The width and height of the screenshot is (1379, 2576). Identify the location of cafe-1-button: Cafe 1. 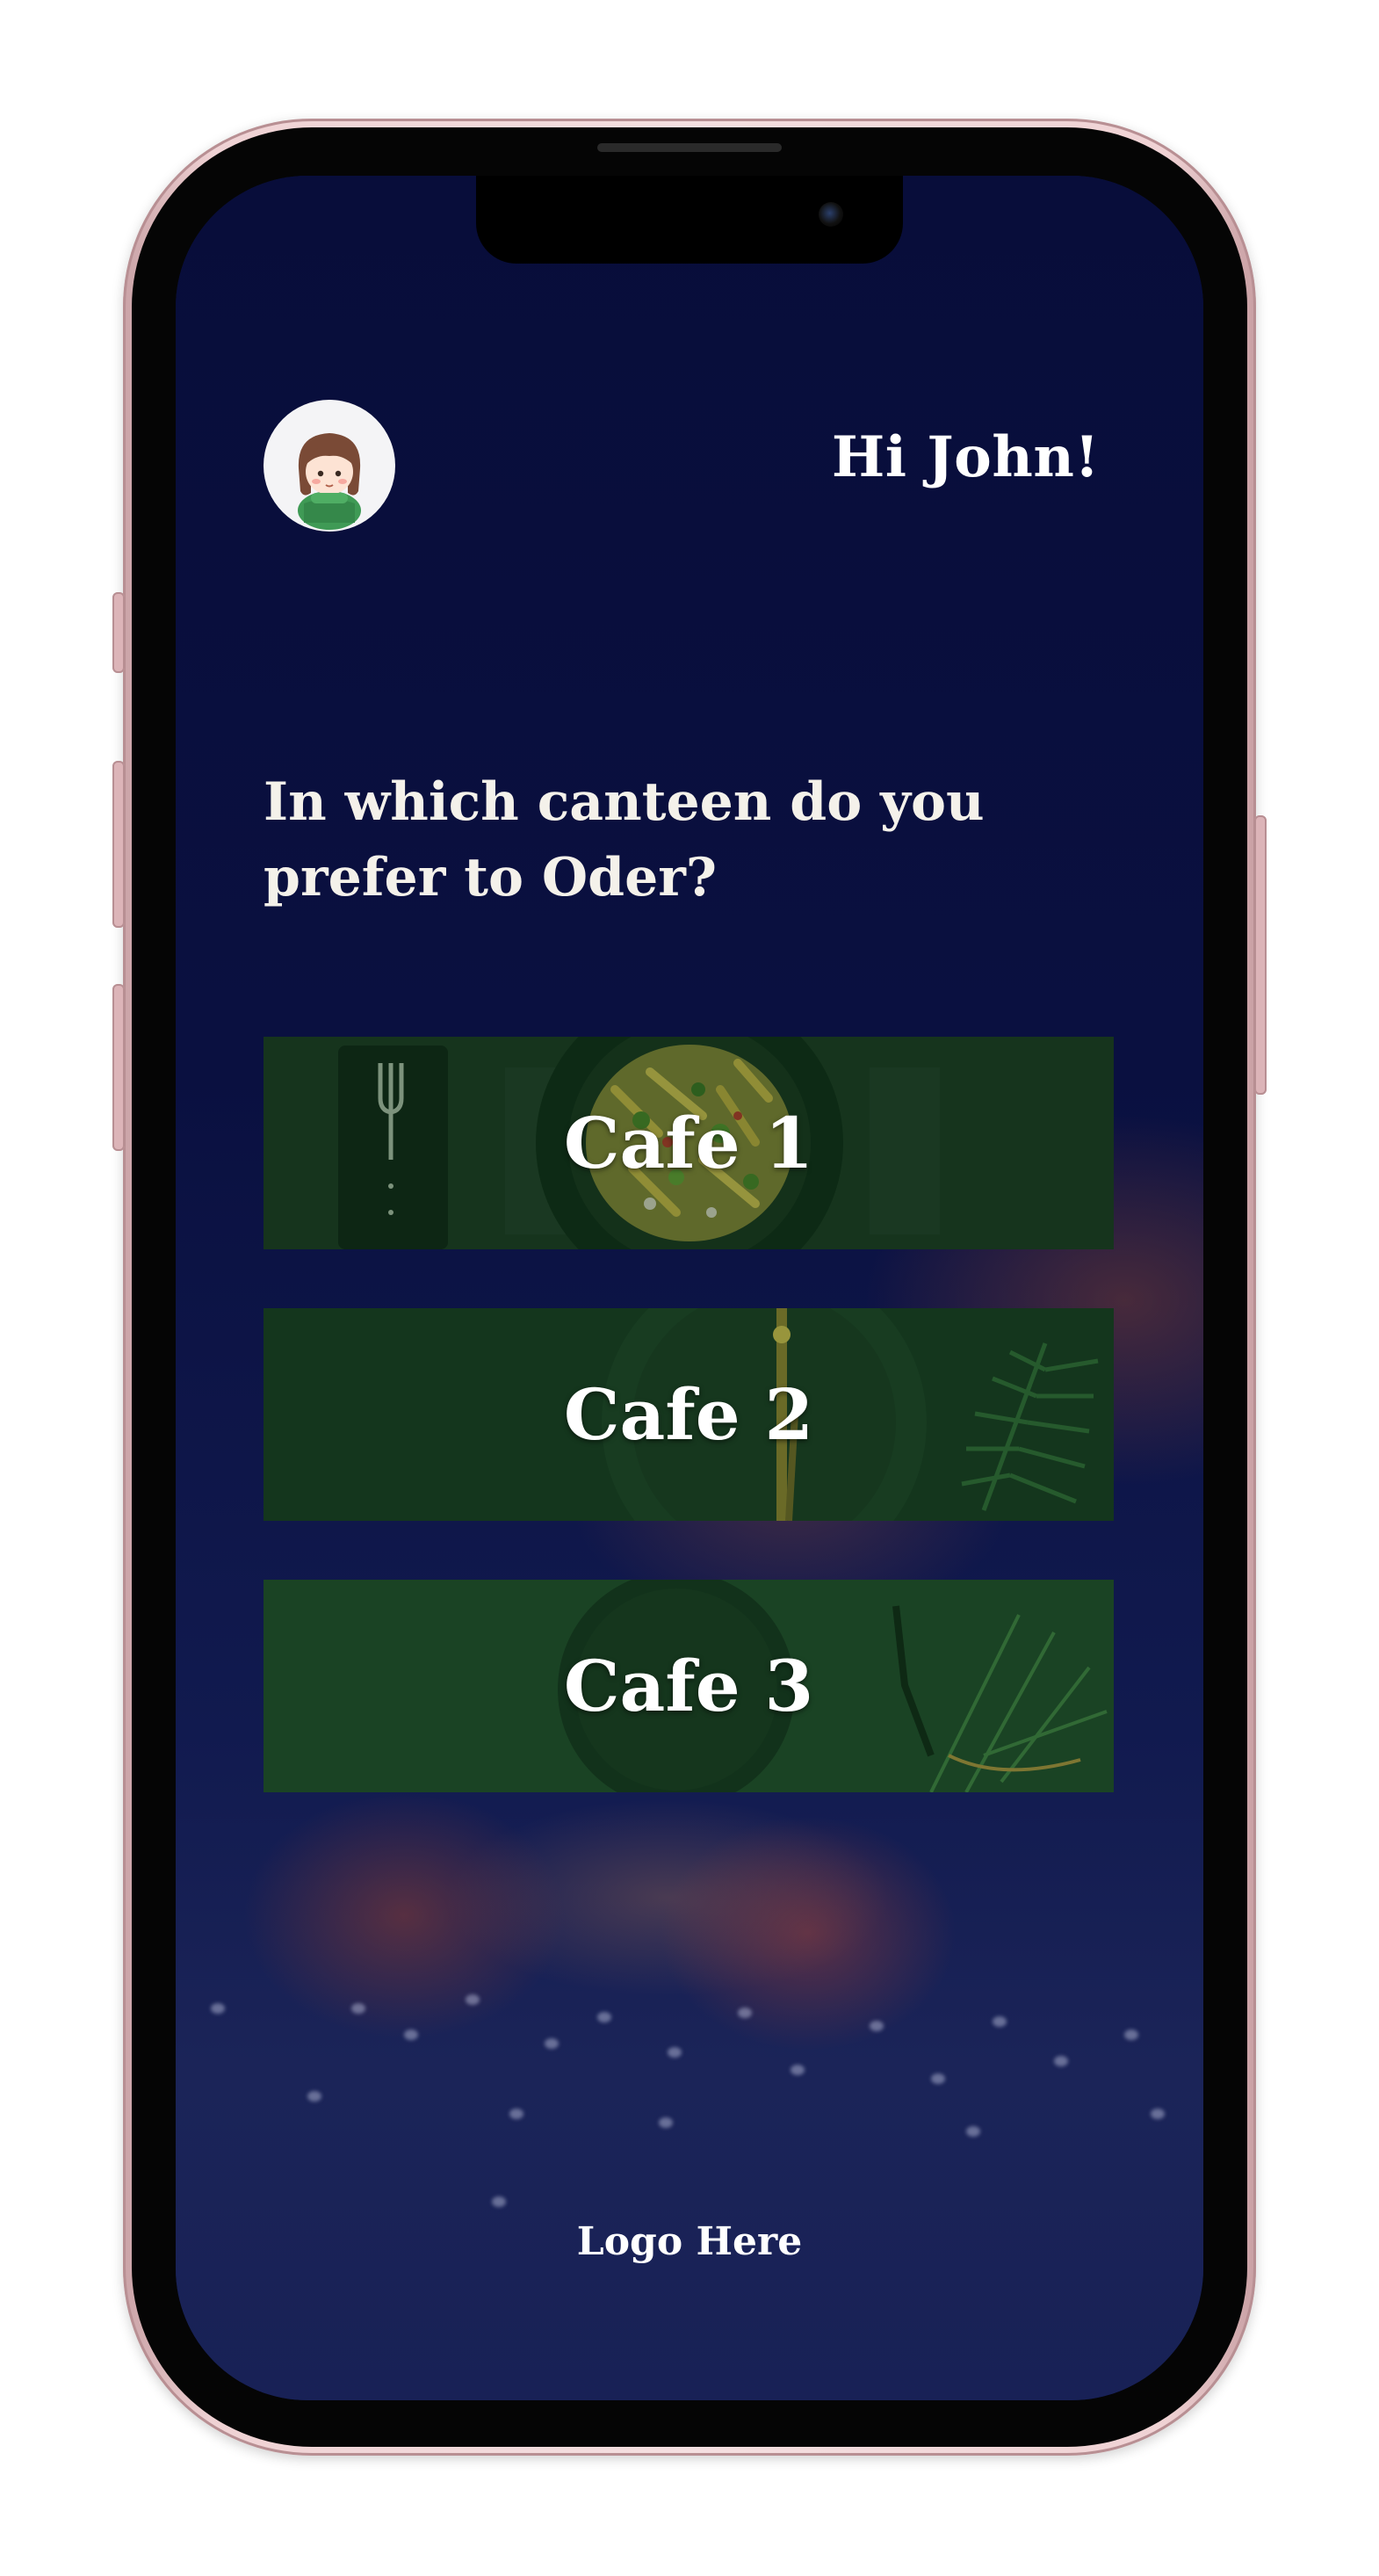
(689, 1143).